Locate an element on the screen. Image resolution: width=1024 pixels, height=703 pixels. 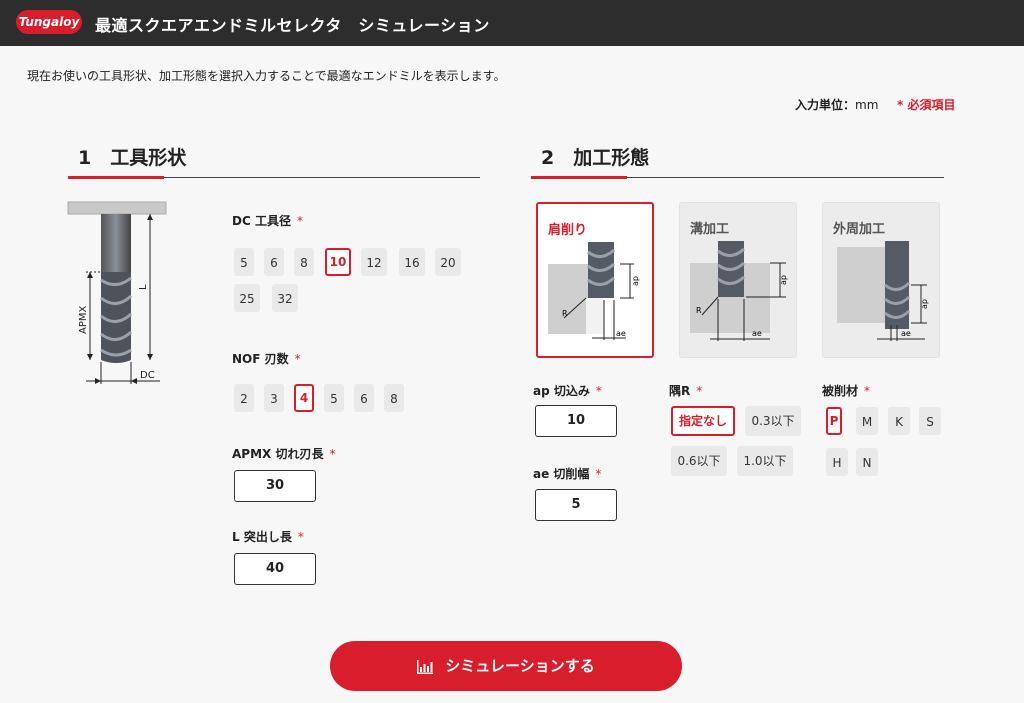
header-bar: Tungaloy 最適スクエアエンドミルセレクタ シミュレーション is located at coordinates (512, 23).